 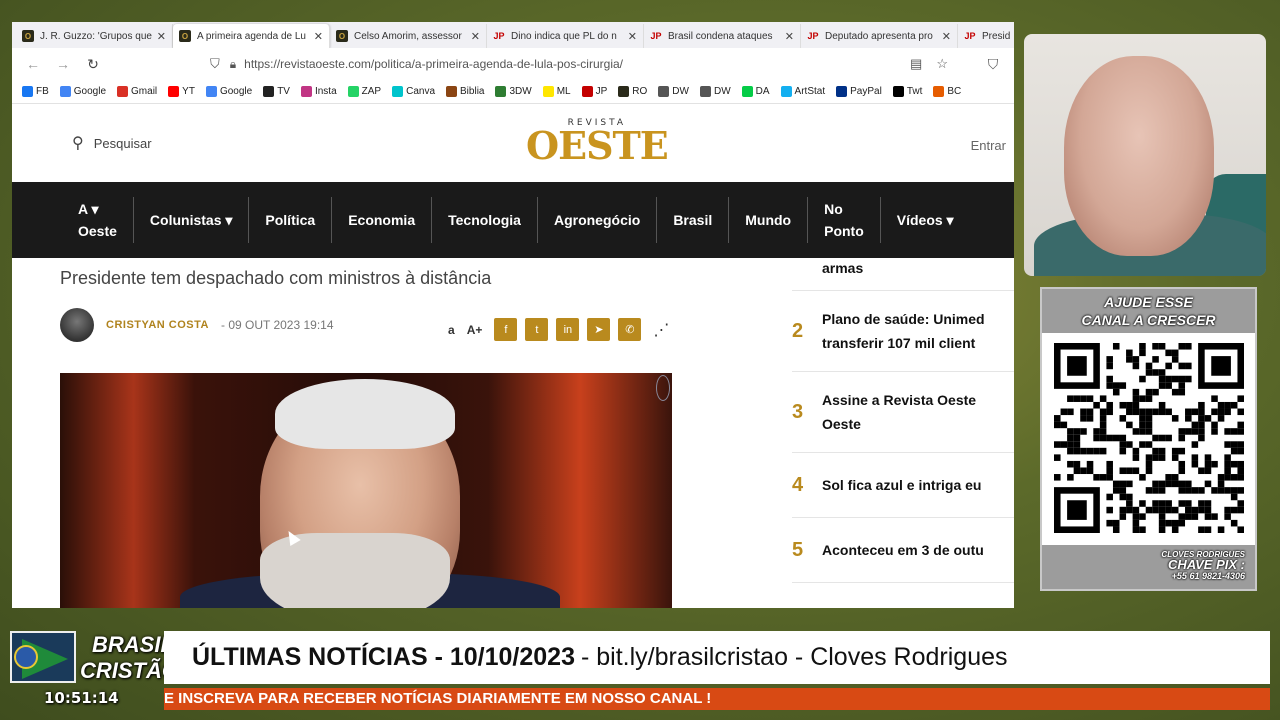 What do you see at coordinates (326, 91) in the screenshot?
I see `bookmark-label: Insta` at bounding box center [326, 91].